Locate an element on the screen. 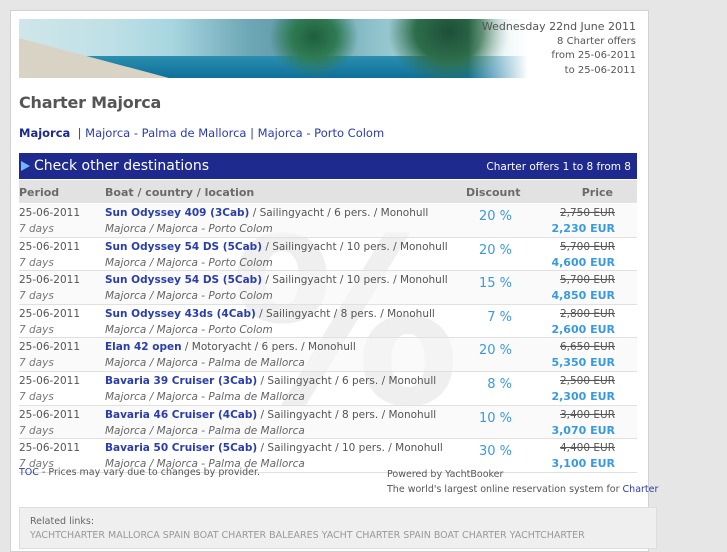  powered-by: Powered by YachtBooker is located at coordinates (445, 474).